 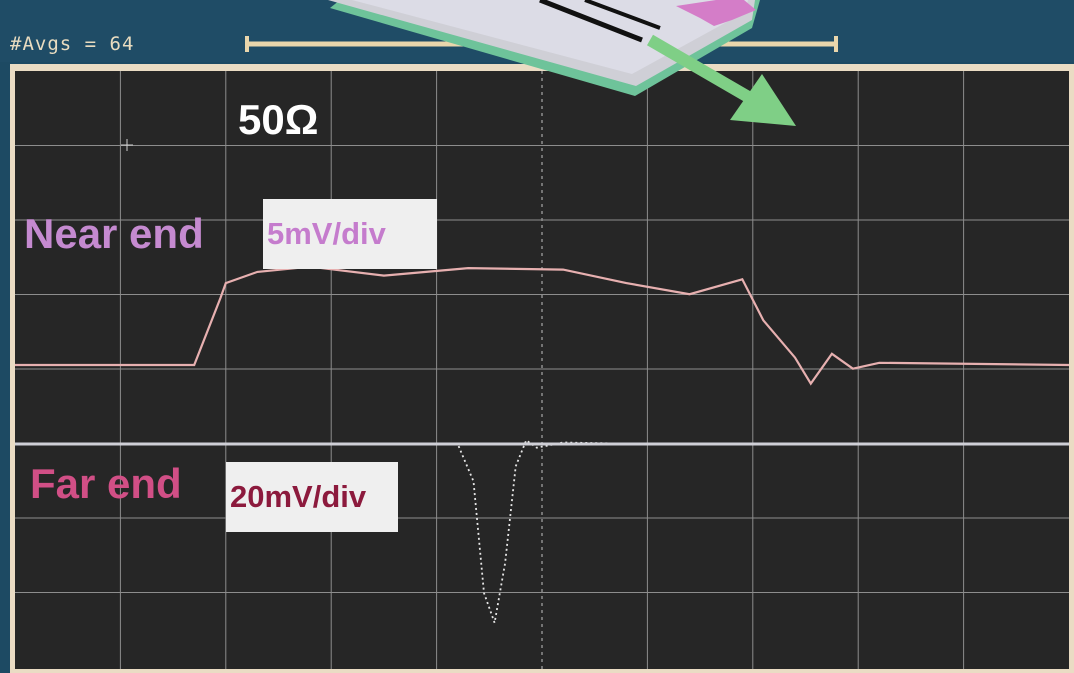 What do you see at coordinates (278, 119) in the screenshot?
I see `impedance-label: 50Ω` at bounding box center [278, 119].